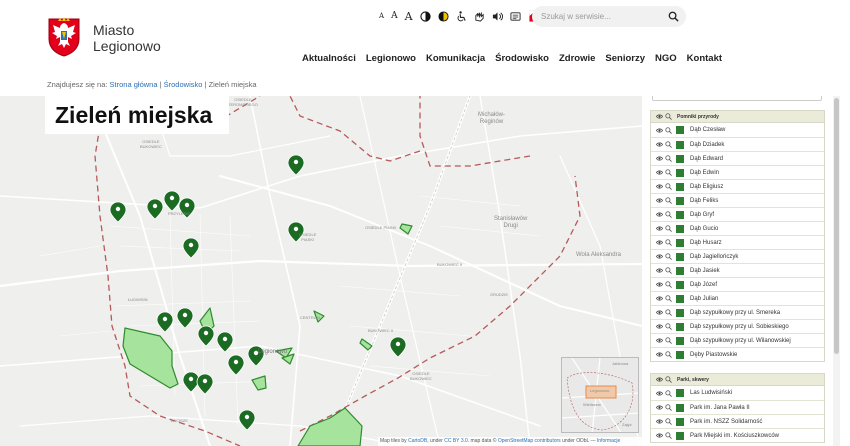 The image size is (850, 446). I want to click on layer-group-header: Parki, skwery, so click(737, 380).